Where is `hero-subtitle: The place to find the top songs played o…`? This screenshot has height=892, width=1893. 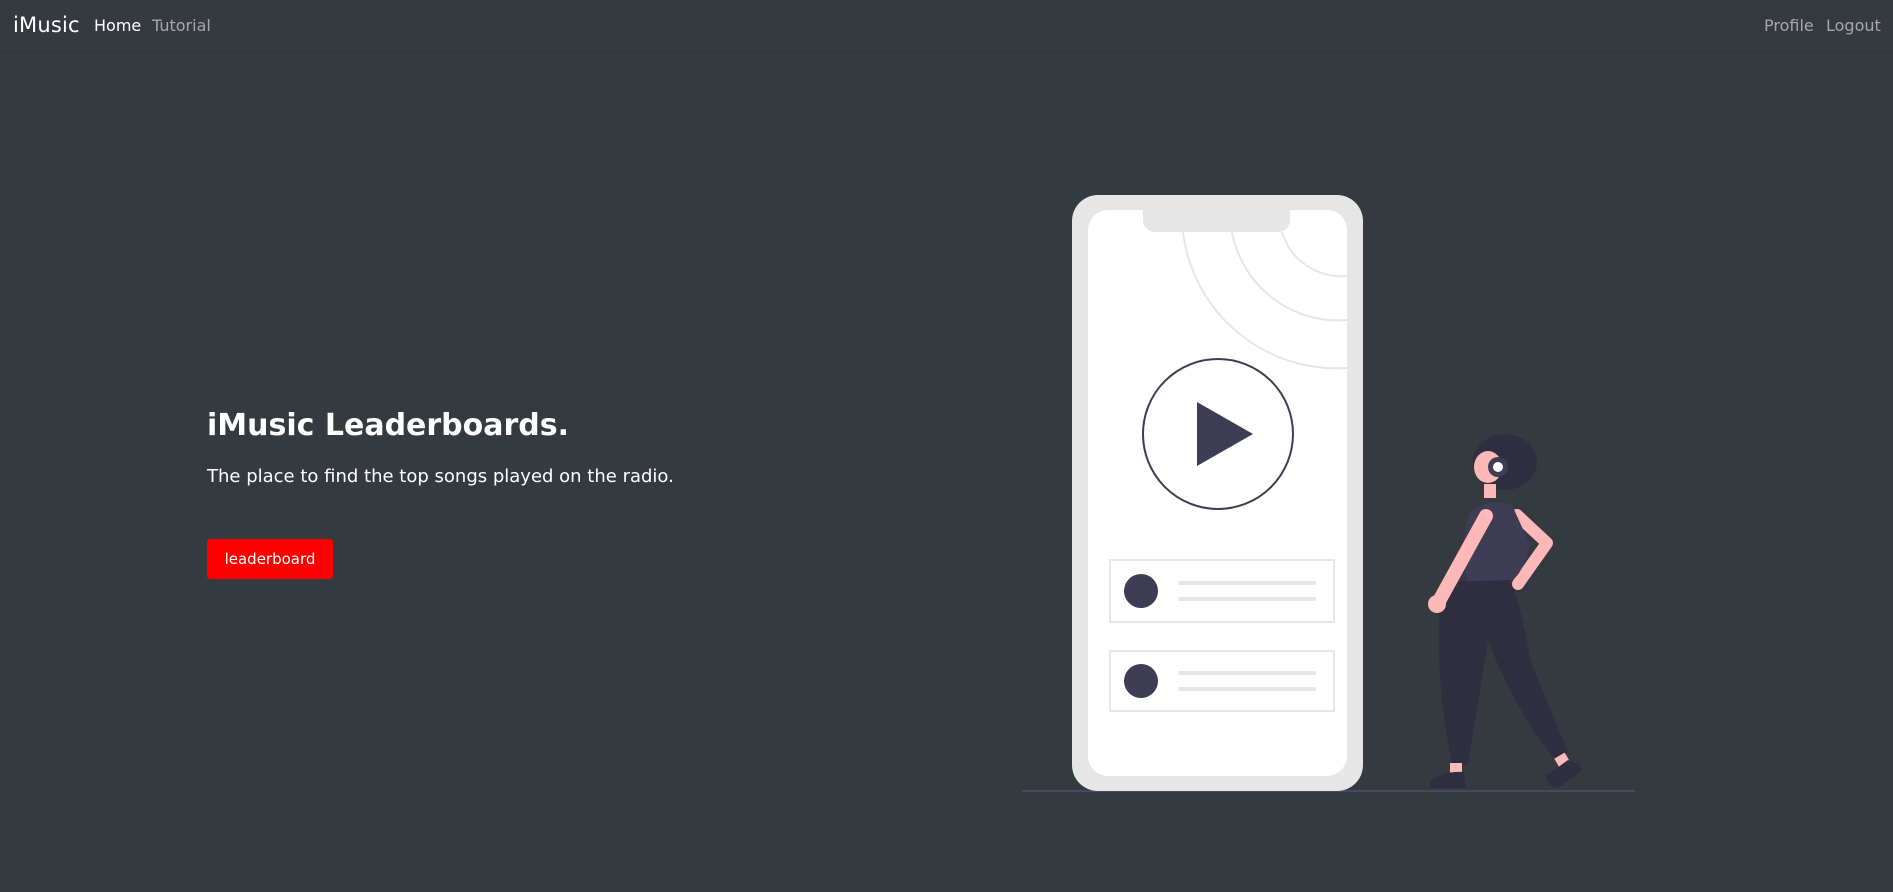 hero-subtitle: The place to find the top songs played o… is located at coordinates (440, 476).